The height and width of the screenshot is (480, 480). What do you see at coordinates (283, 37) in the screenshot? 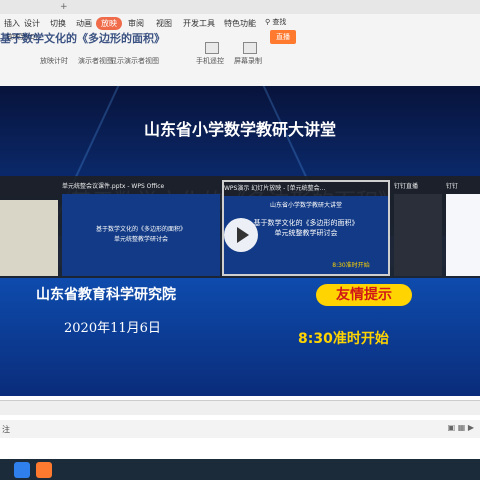
I see `live-button: 直播` at bounding box center [283, 37].